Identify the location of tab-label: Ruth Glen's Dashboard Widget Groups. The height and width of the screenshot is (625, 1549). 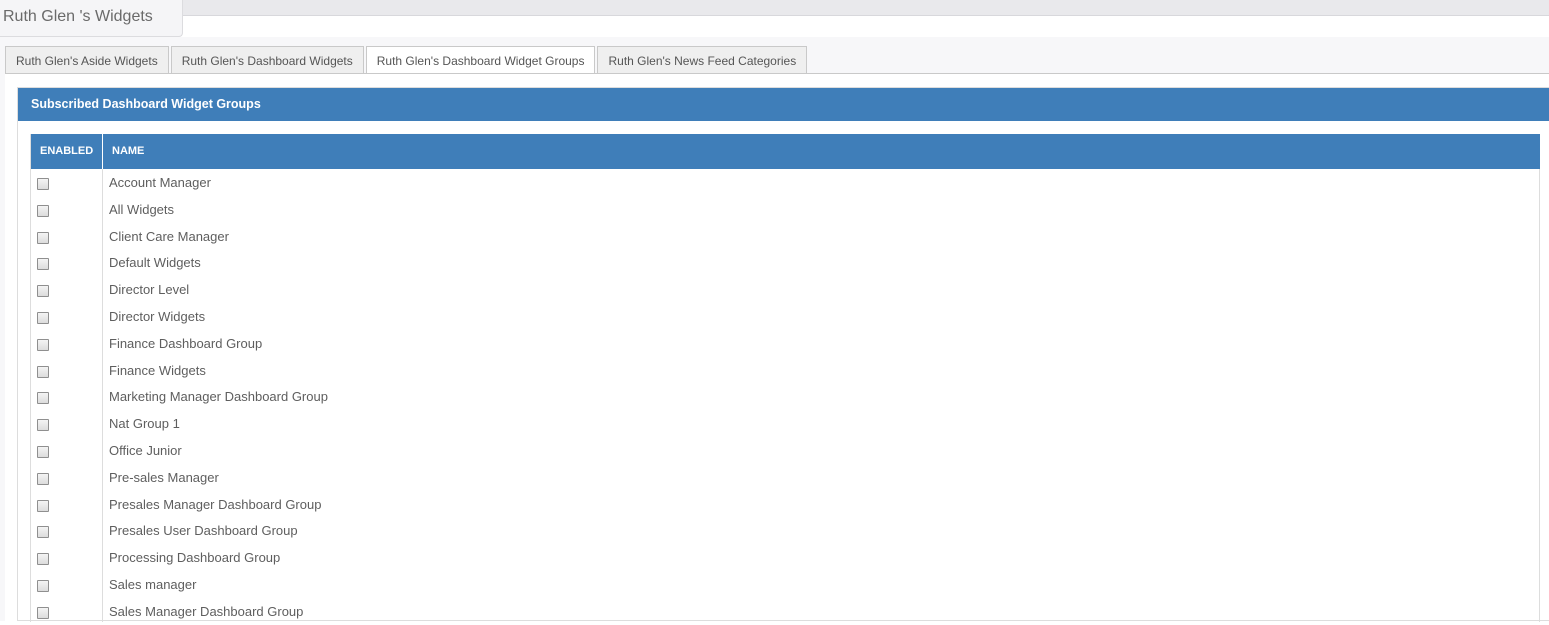
(480, 61).